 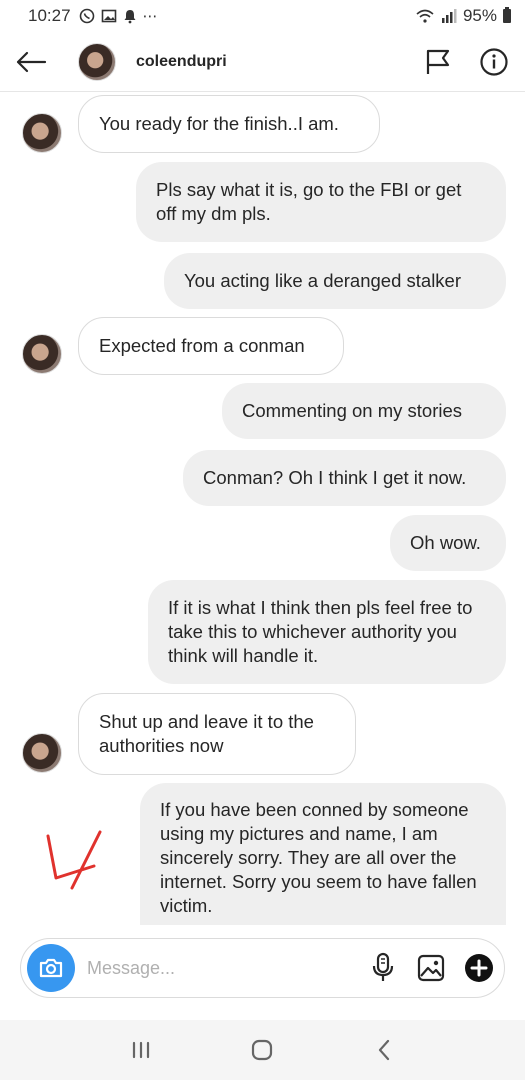 What do you see at coordinates (262, 544) in the screenshot?
I see `message-outgoing: Oh wow.` at bounding box center [262, 544].